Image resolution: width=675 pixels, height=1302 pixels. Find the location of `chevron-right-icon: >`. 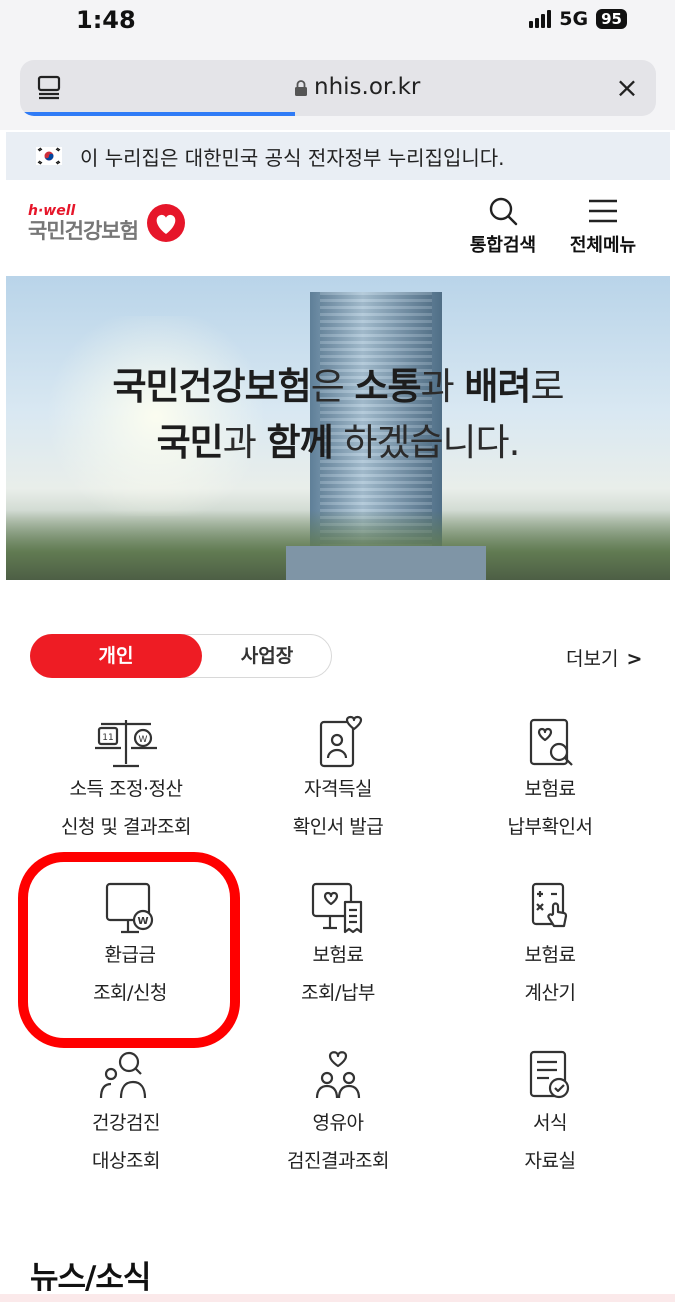

chevron-right-icon: > is located at coordinates (634, 659).